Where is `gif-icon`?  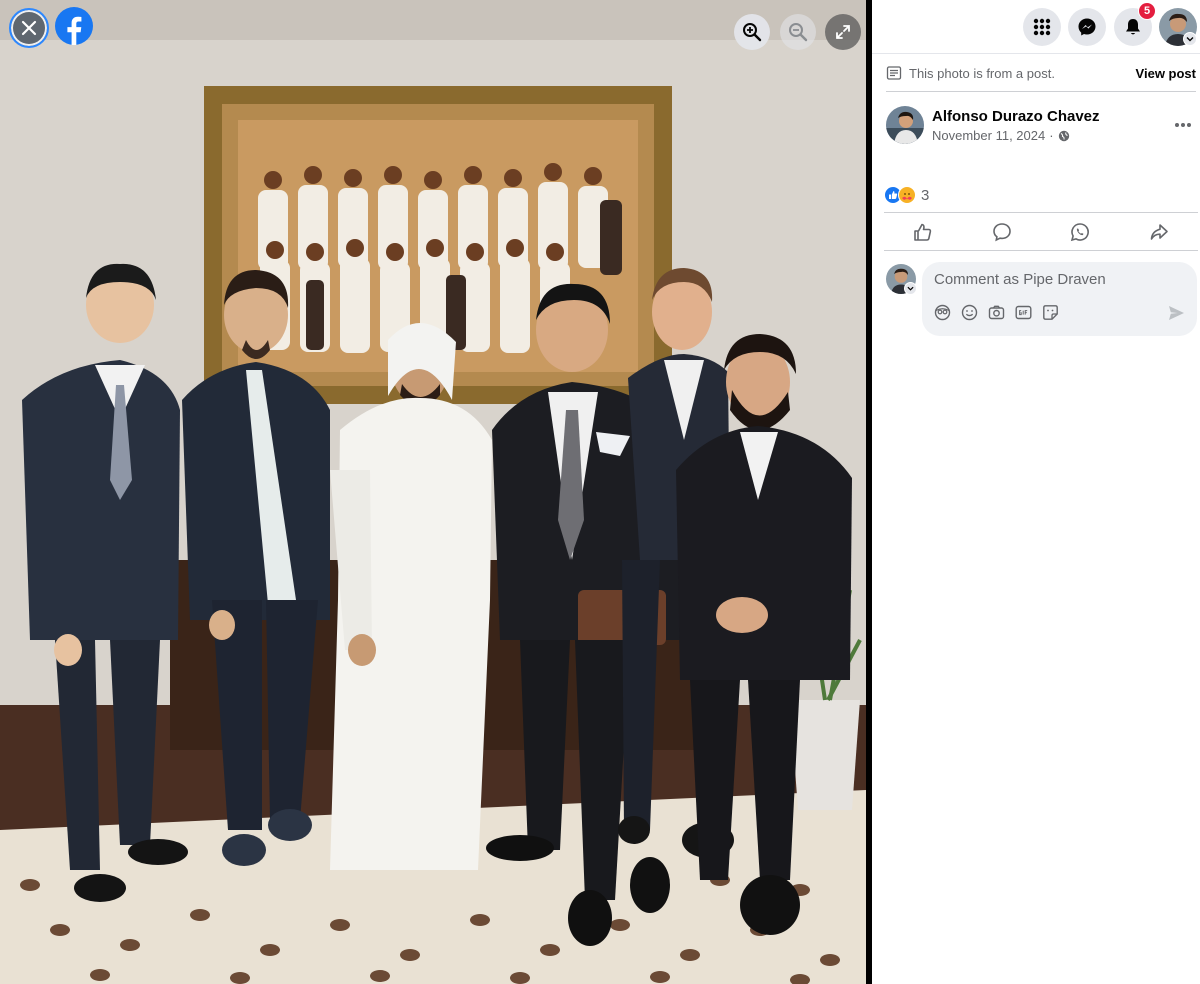
gif-icon is located at coordinates (1023, 312).